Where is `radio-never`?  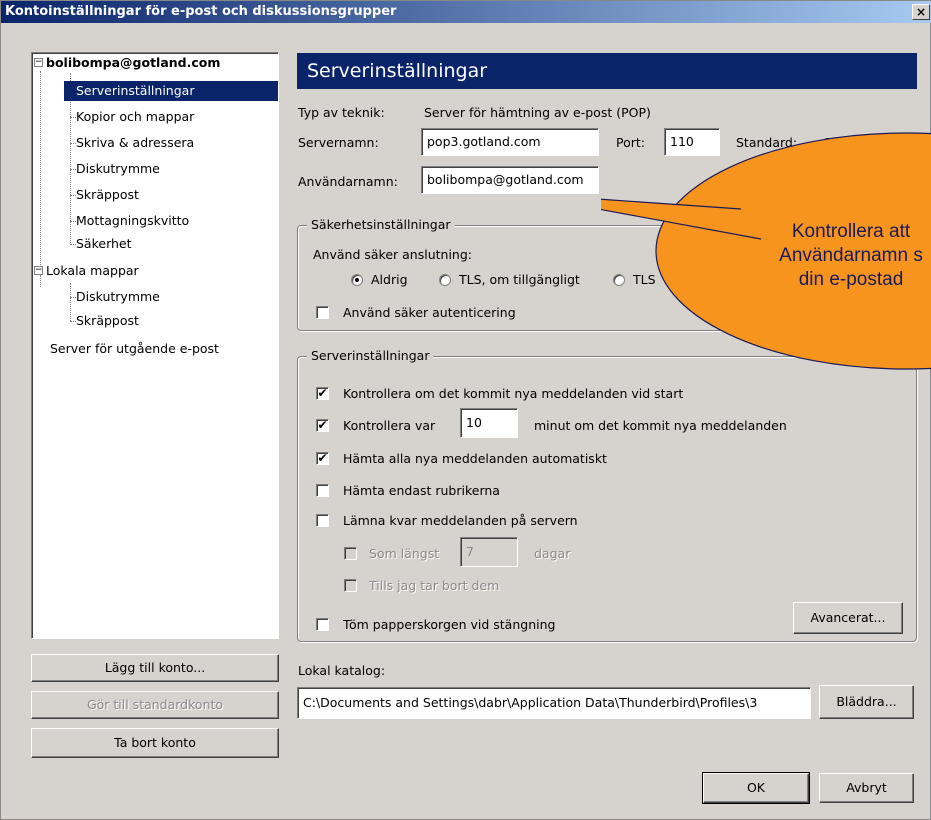
radio-never is located at coordinates (357, 280).